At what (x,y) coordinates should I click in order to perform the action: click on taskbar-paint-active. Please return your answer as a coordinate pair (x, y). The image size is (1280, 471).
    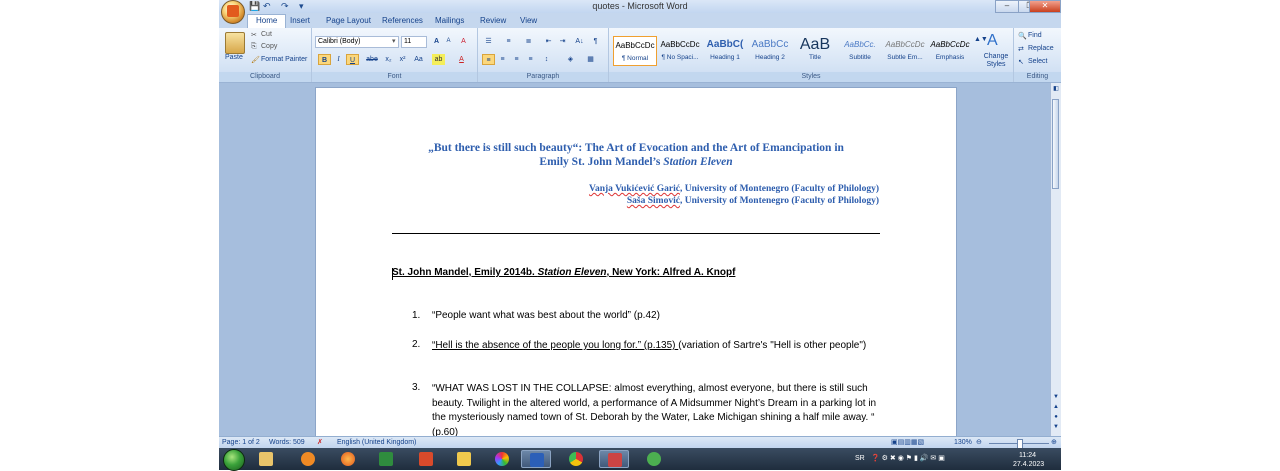
    Looking at the image, I should click on (614, 459).